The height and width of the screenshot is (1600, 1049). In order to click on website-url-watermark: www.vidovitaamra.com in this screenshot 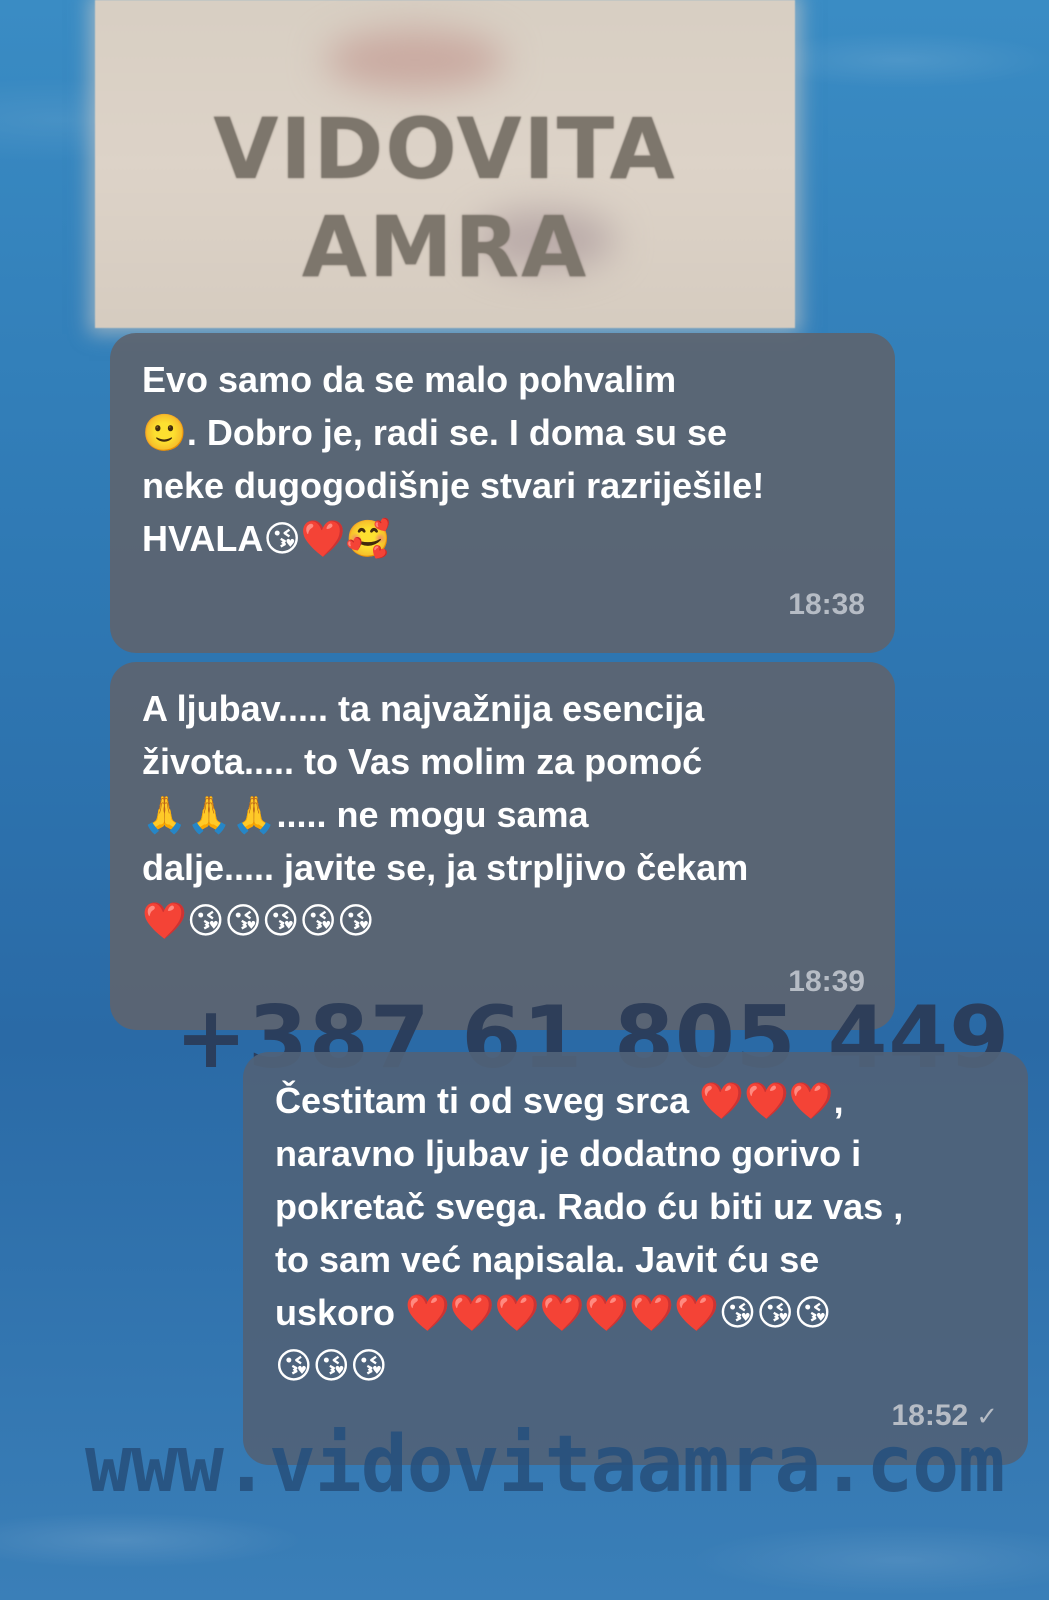, I will do `click(545, 1465)`.